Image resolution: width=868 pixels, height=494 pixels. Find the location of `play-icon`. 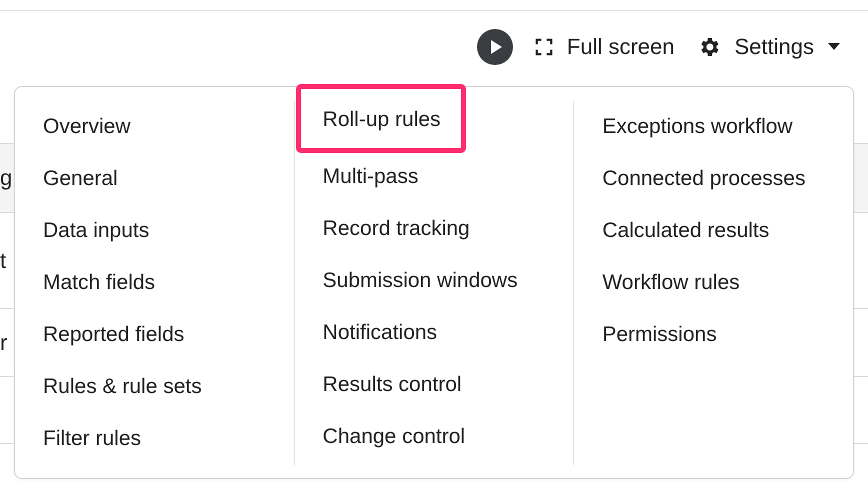

play-icon is located at coordinates (494, 47).